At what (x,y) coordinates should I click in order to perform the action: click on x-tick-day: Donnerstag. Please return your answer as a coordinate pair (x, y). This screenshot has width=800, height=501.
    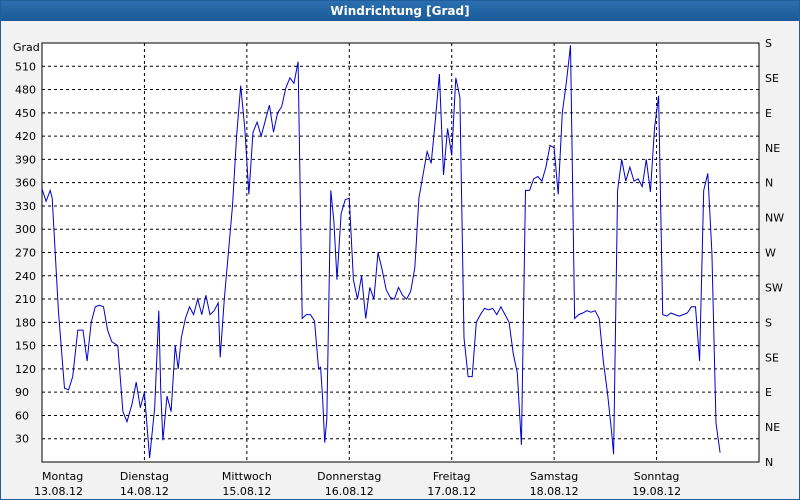
    Looking at the image, I should click on (349, 476).